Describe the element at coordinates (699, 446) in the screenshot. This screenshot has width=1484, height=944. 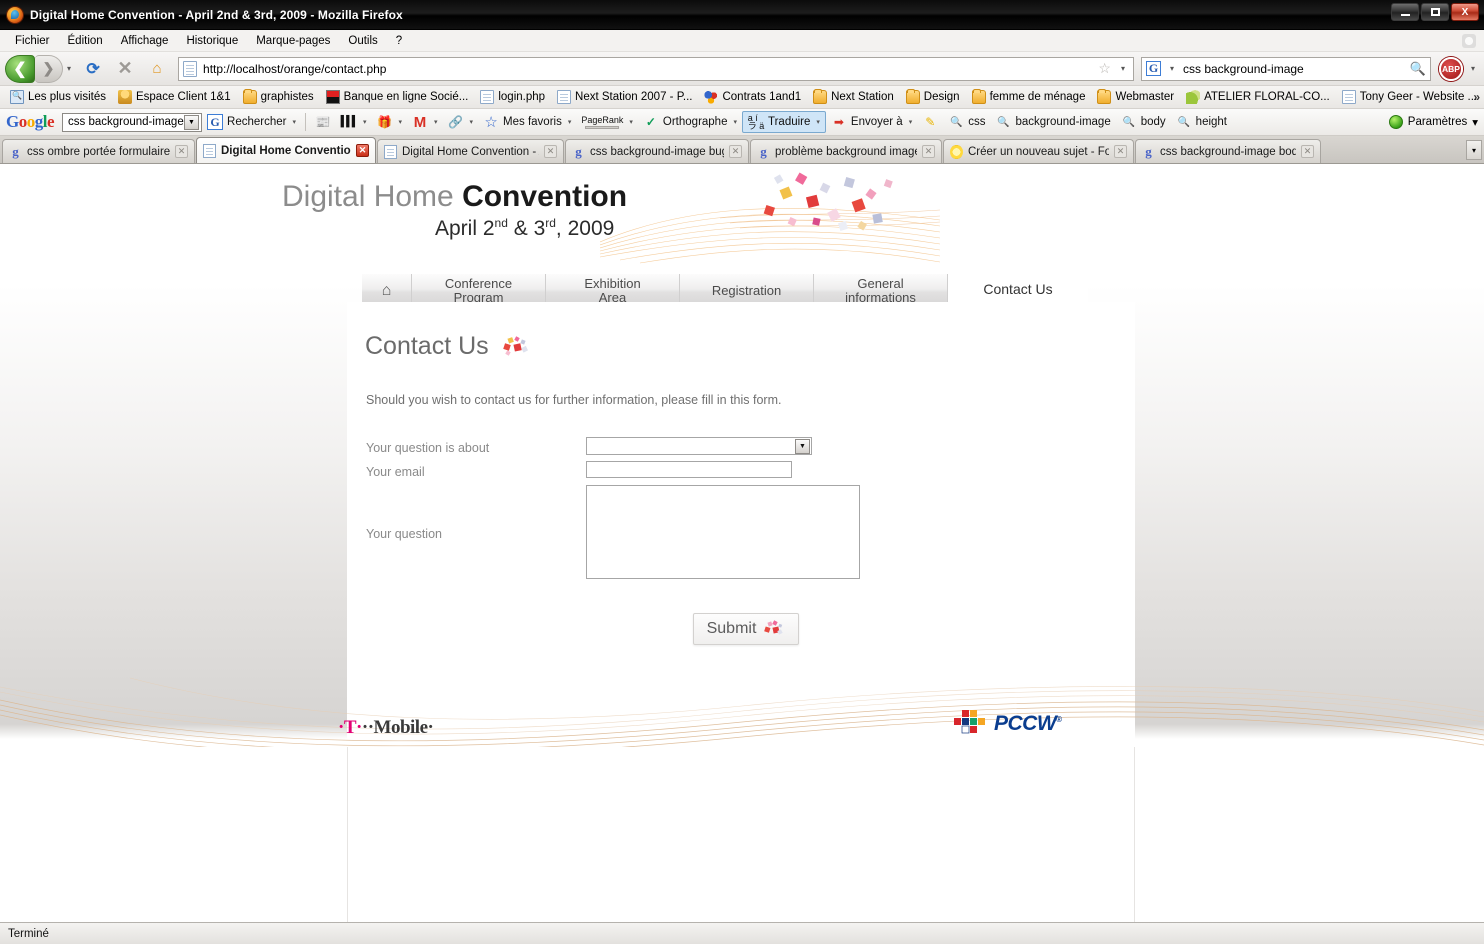
I see `subject-select: ▼` at that location.